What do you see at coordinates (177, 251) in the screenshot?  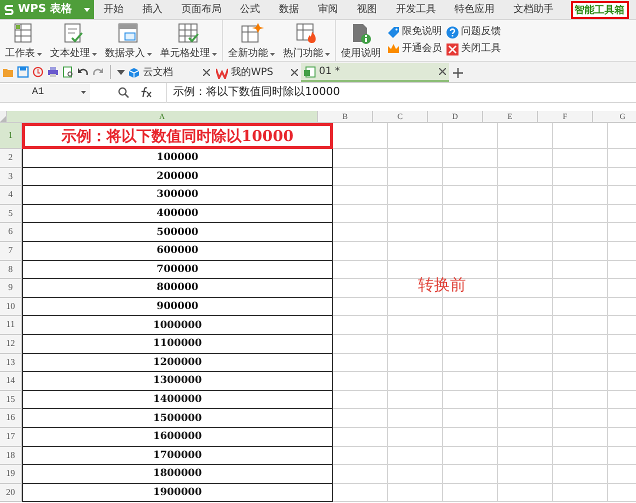 I see `table-cell: 600000` at bounding box center [177, 251].